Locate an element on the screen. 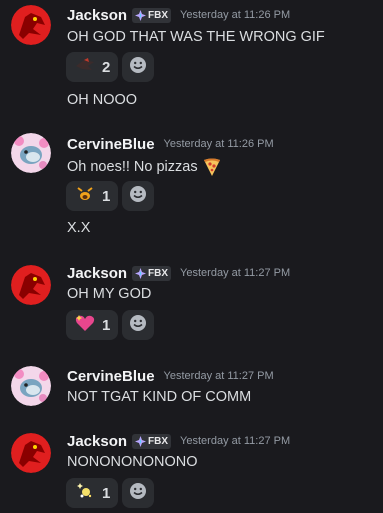 The height and width of the screenshot is (513, 383). message-text-content: Oh noes!! No pizzas is located at coordinates (132, 167).